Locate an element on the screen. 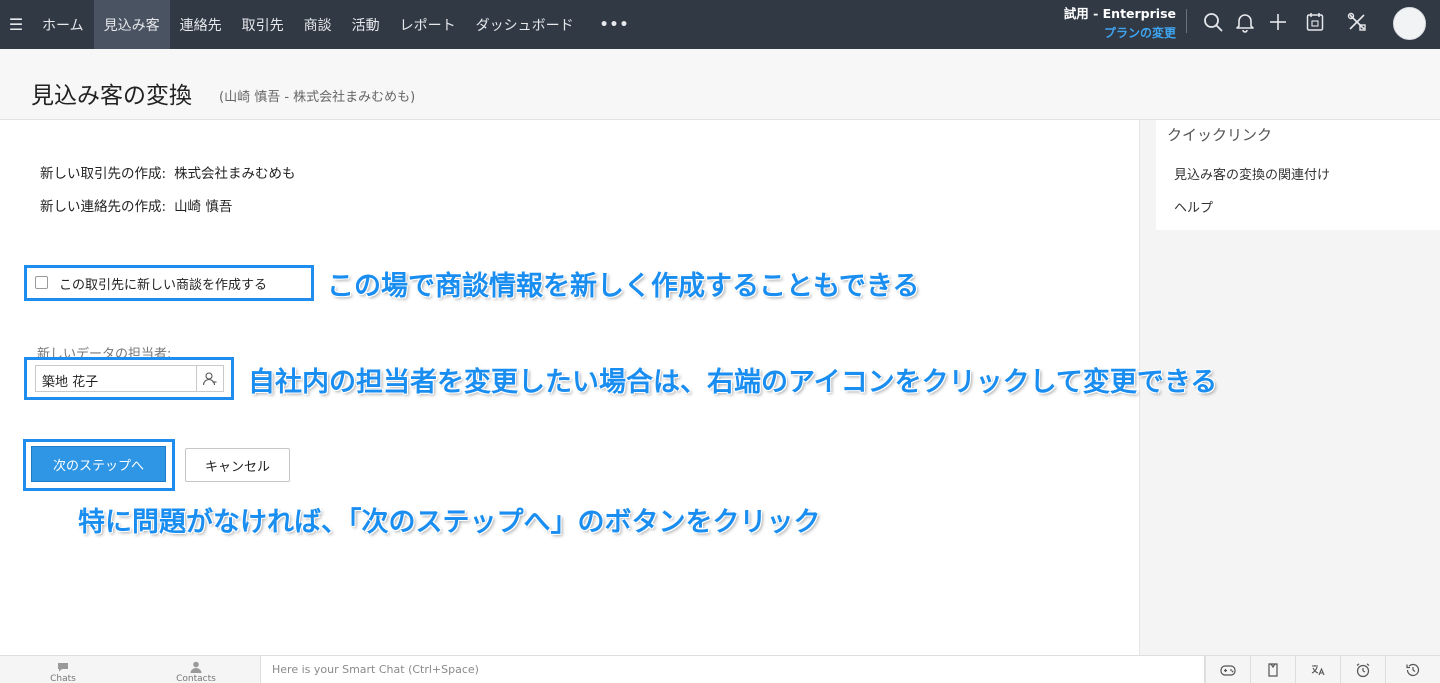 This screenshot has height=683, width=1440. chats-label: Chats is located at coordinates (63, 678).